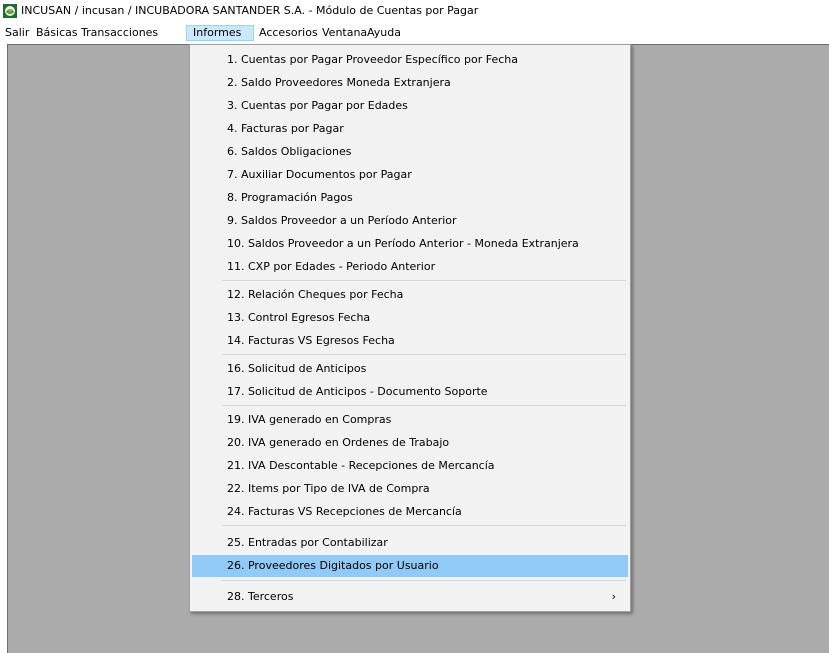 This screenshot has height=653, width=829. I want to click on menu-item-report-12: 12. Relación Cheques por Fecha, so click(410, 295).